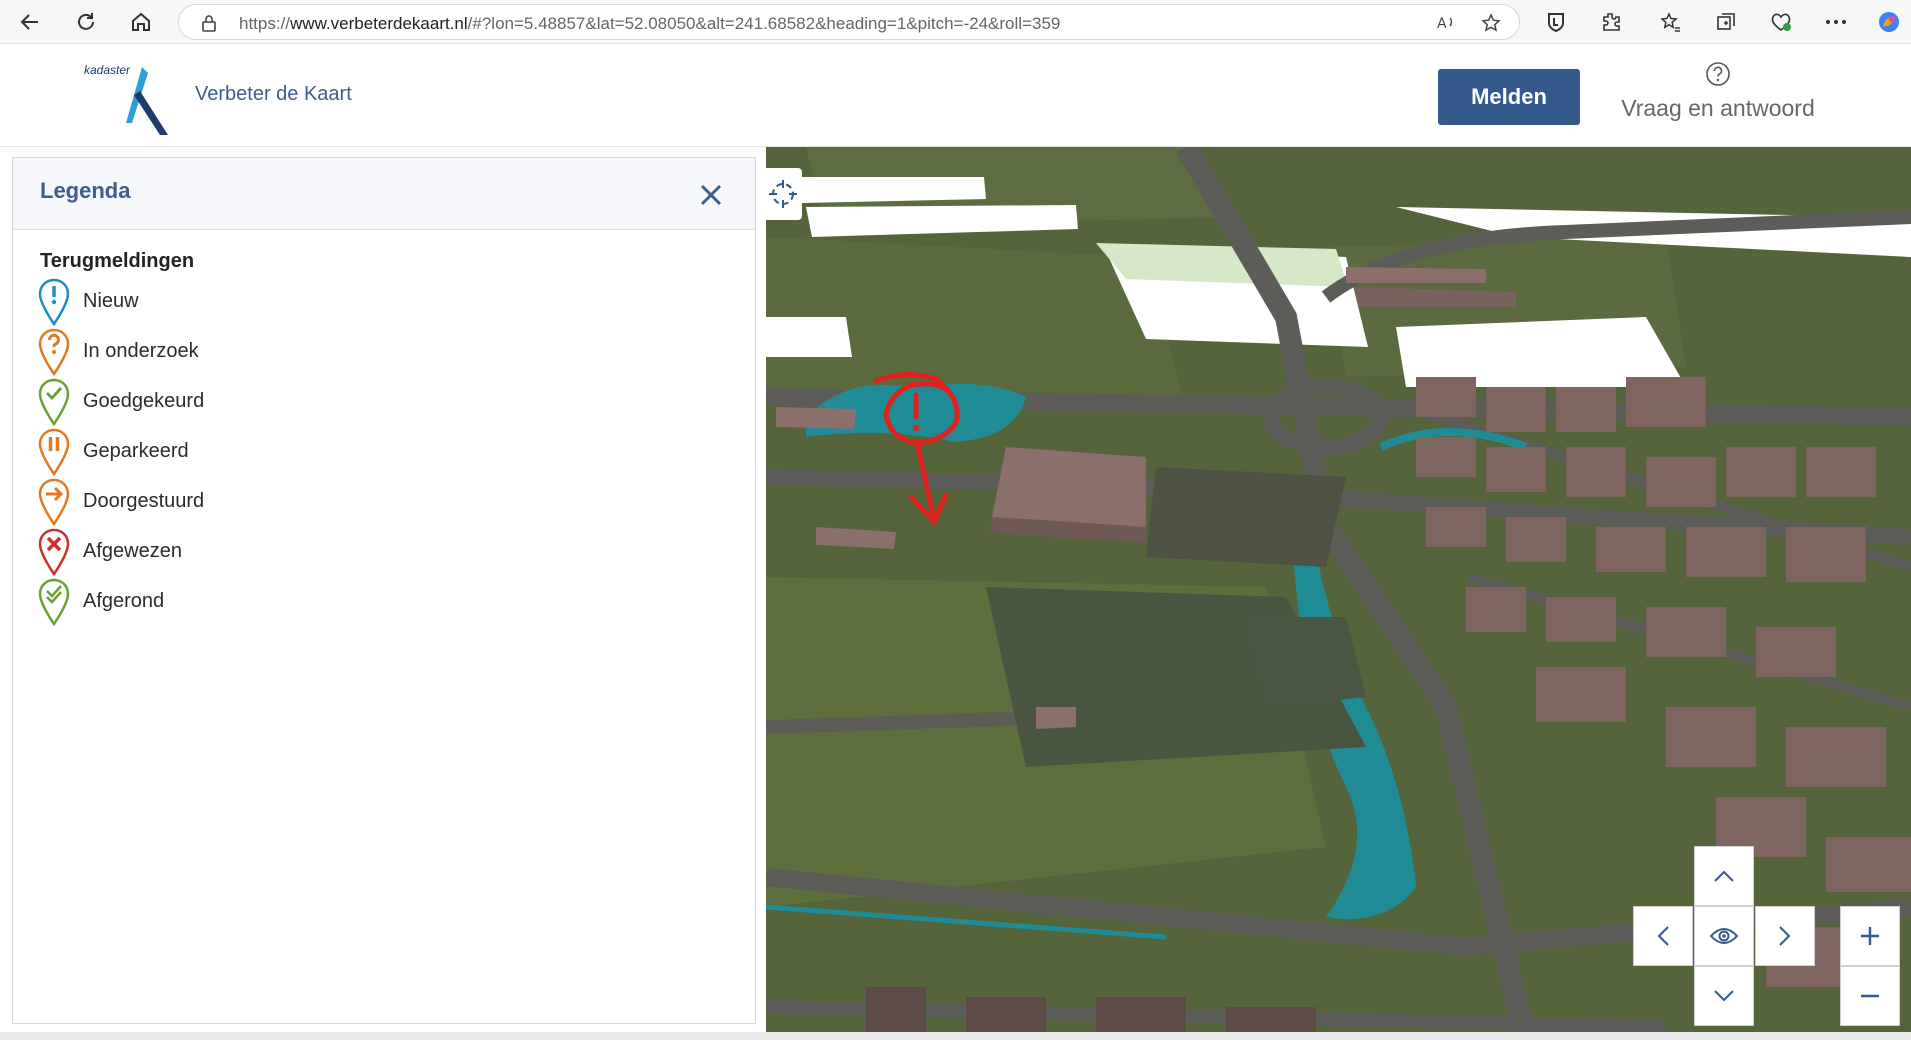 Image resolution: width=1911 pixels, height=1040 pixels. I want to click on help-icon, so click(1718, 74).